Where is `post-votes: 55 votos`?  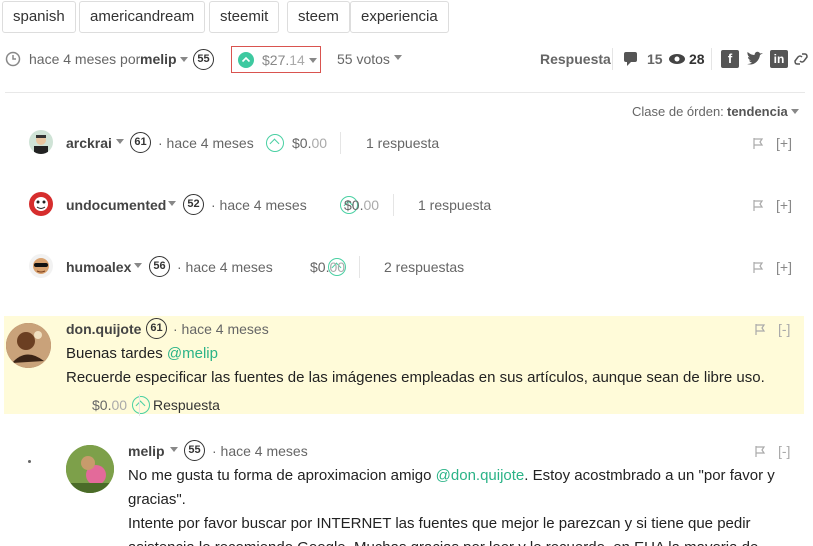 post-votes: 55 votos is located at coordinates (363, 59).